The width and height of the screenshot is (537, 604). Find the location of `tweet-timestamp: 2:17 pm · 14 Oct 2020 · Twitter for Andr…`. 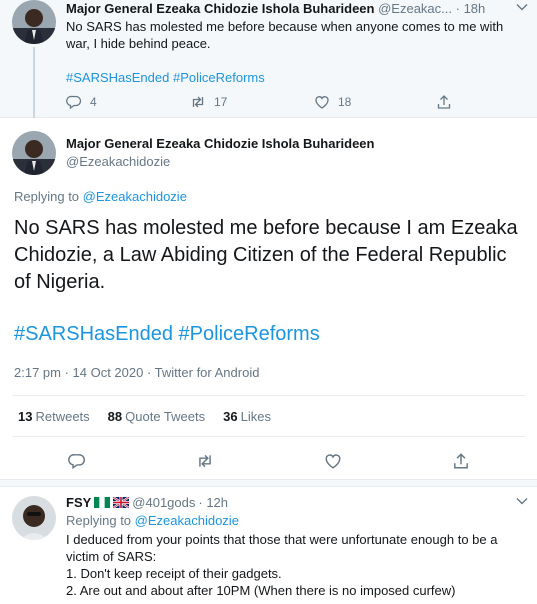

tweet-timestamp: 2:17 pm · 14 Oct 2020 · Twitter for Andr… is located at coordinates (136, 372).